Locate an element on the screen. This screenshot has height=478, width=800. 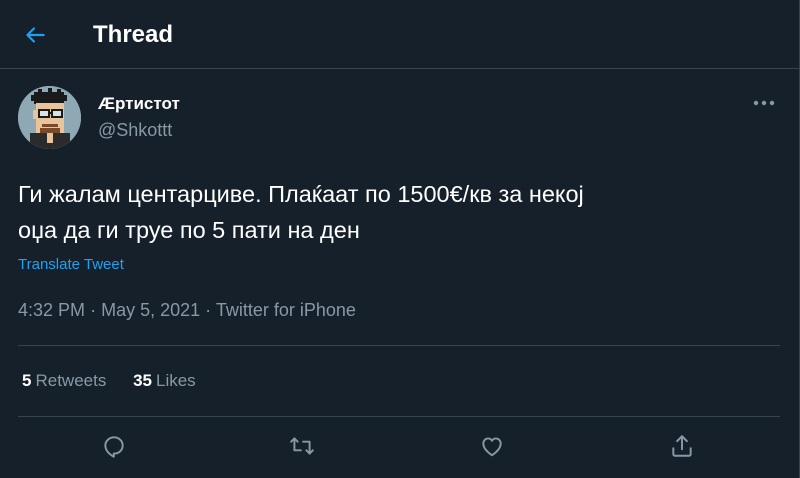
tweet-source: Twitter for iPhone is located at coordinates (286, 310).